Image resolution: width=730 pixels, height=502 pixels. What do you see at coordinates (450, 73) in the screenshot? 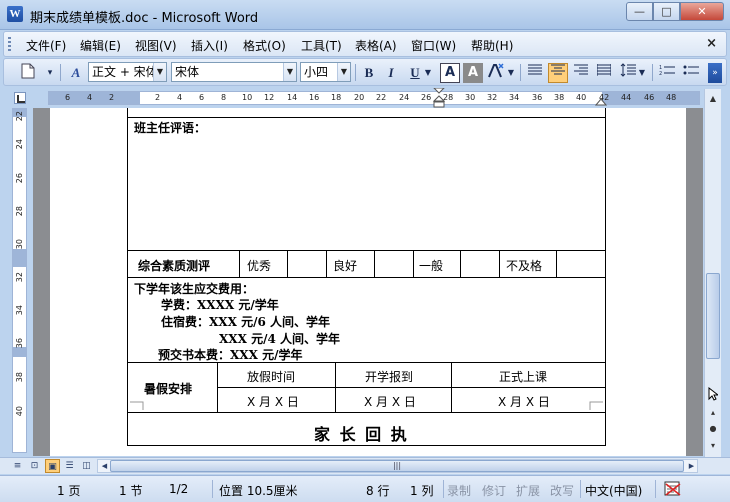
I see `character-border-button: A` at bounding box center [450, 73].